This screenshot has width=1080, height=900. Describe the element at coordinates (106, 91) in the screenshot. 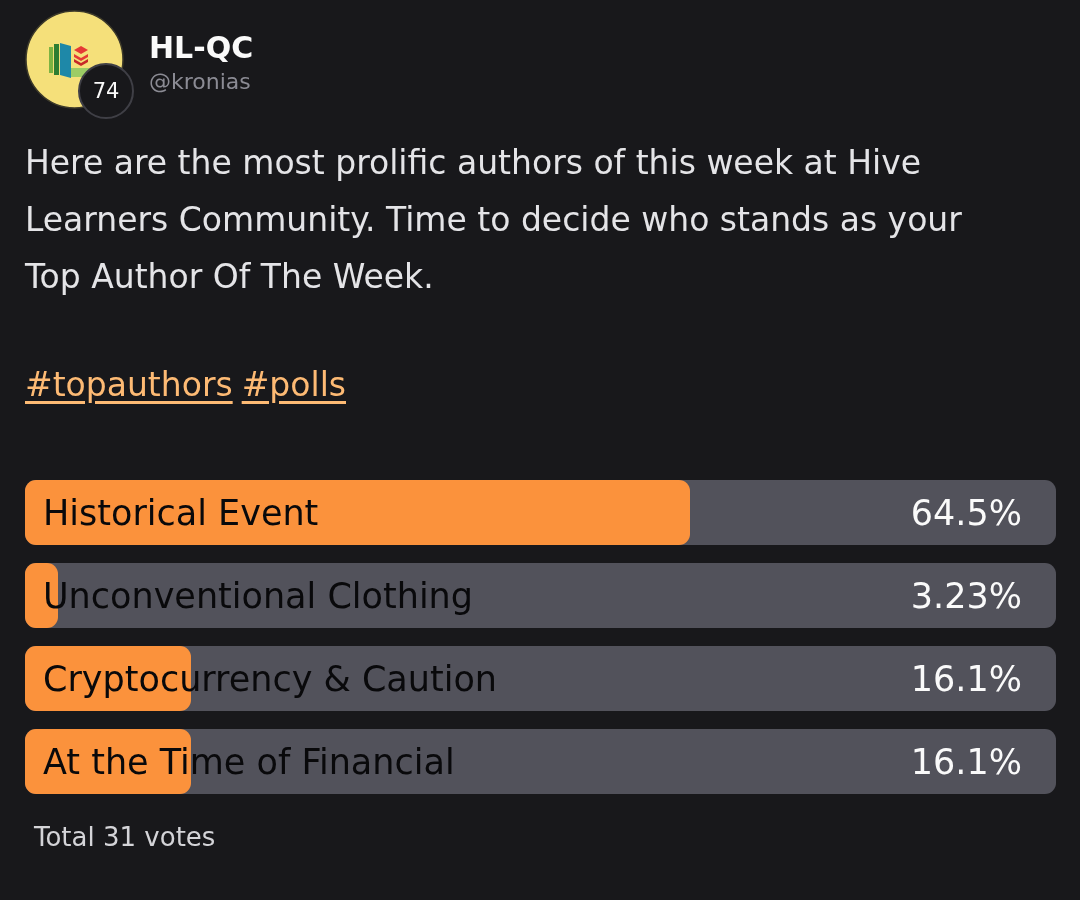

I see `reputation-badge: 74` at that location.